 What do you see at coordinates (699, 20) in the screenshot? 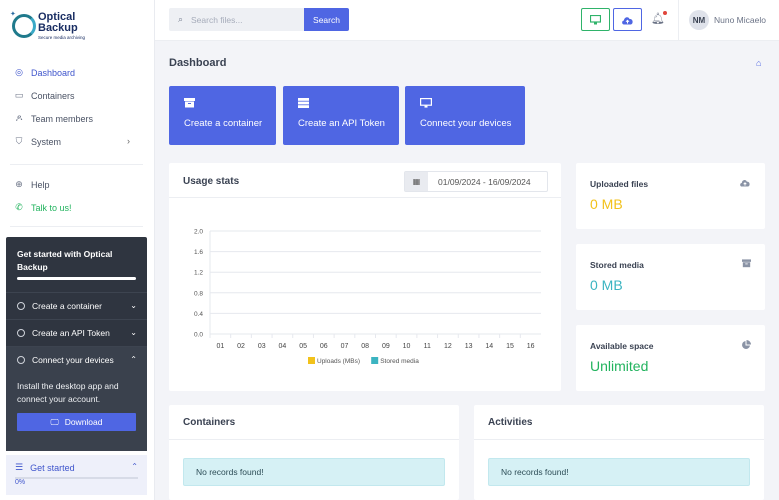
I see `avatar: NM` at bounding box center [699, 20].